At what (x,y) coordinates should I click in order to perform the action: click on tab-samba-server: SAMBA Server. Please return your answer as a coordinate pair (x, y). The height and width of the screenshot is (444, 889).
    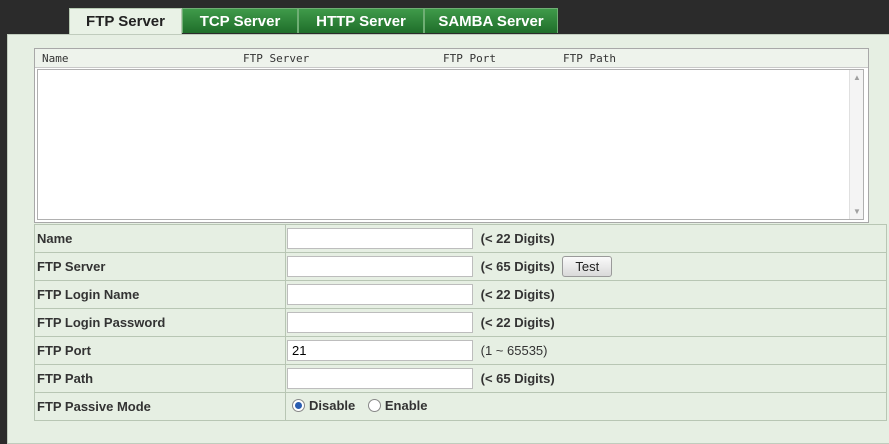
    Looking at the image, I should click on (491, 20).